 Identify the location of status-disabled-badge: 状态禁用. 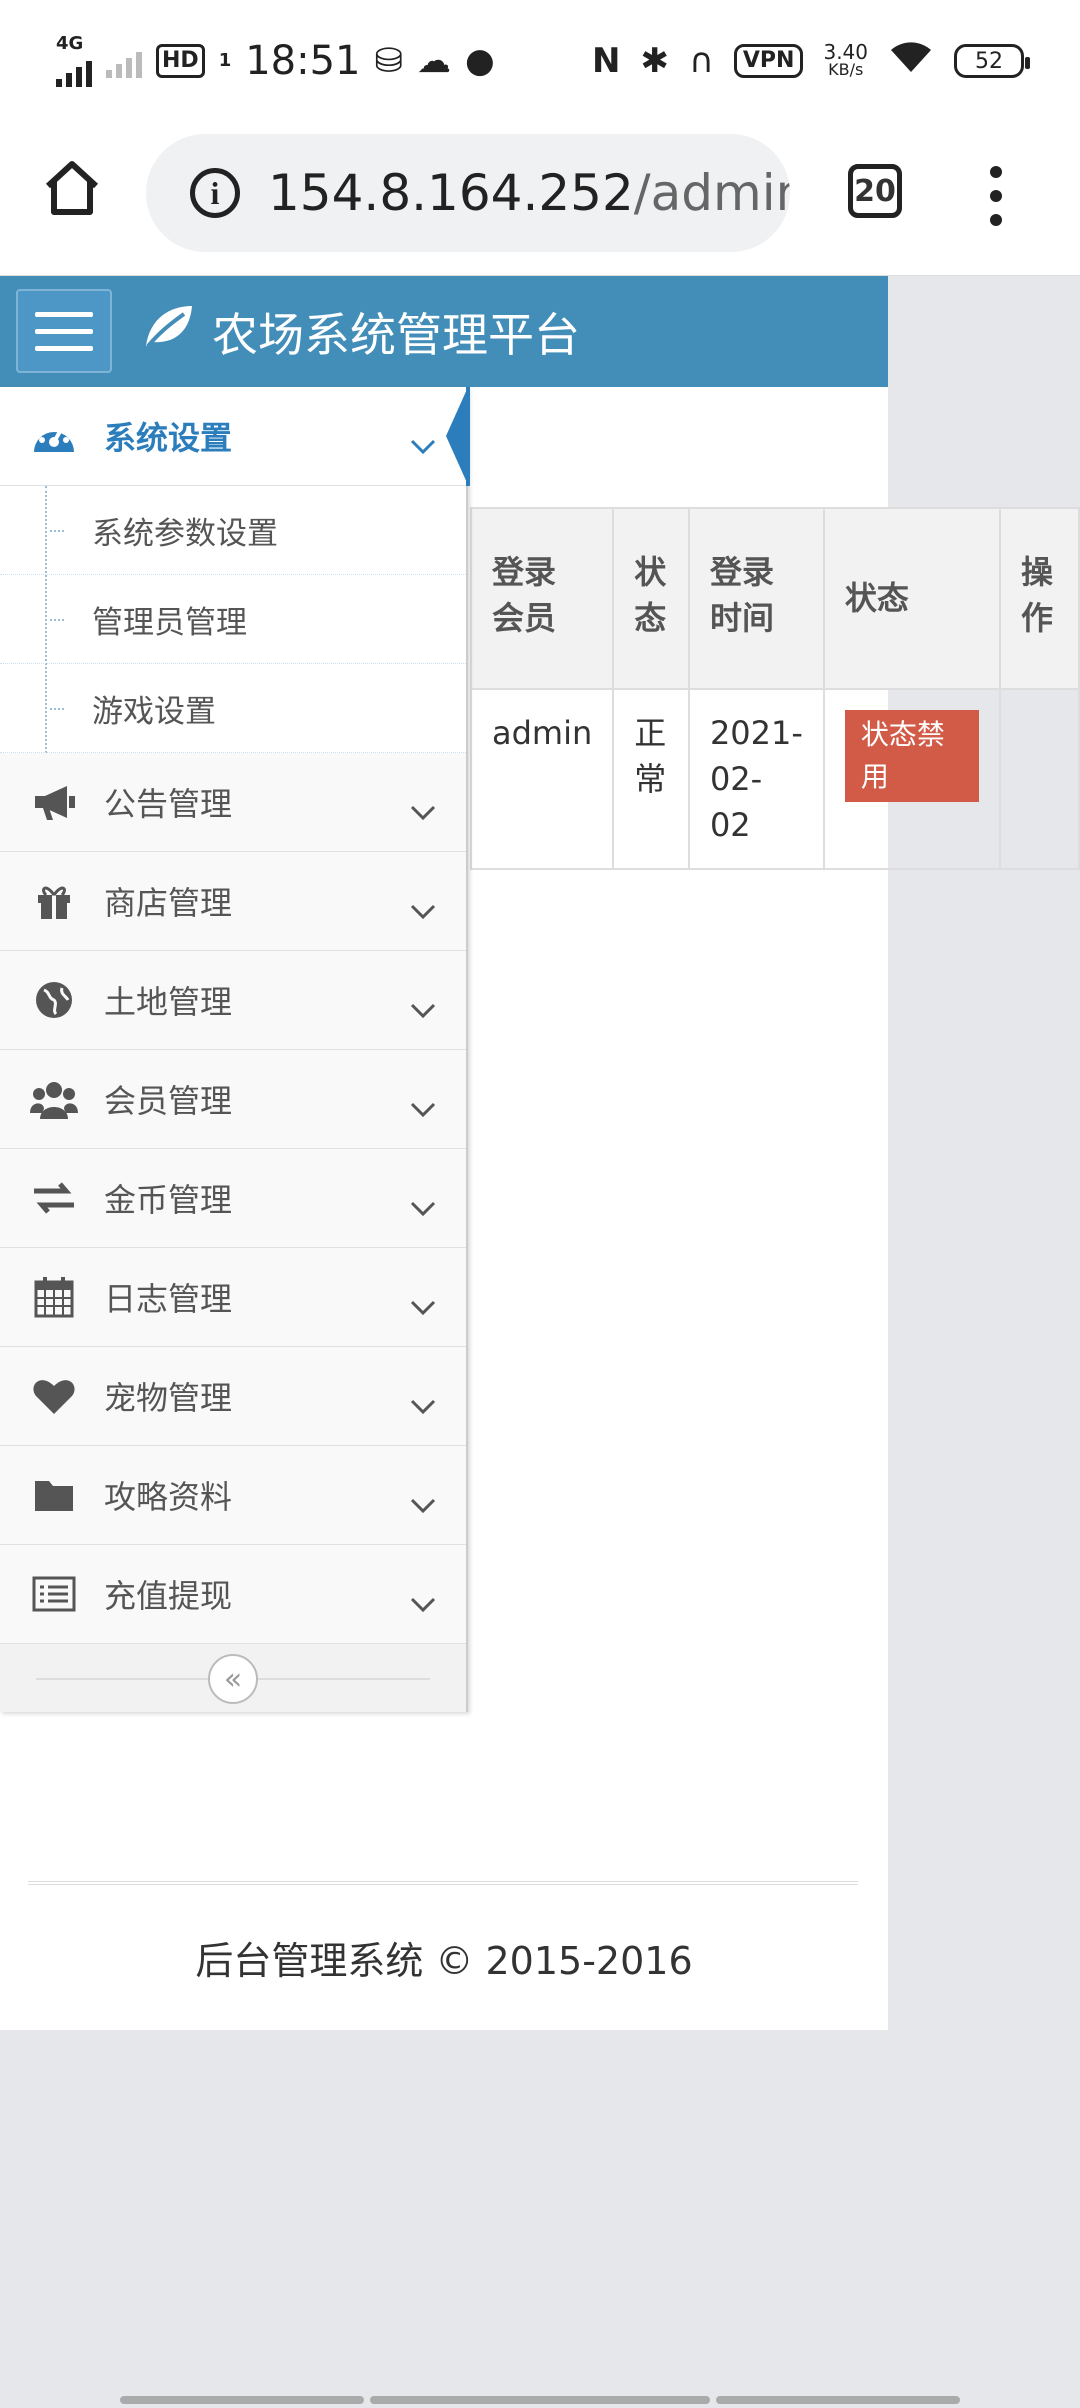
(911, 756).